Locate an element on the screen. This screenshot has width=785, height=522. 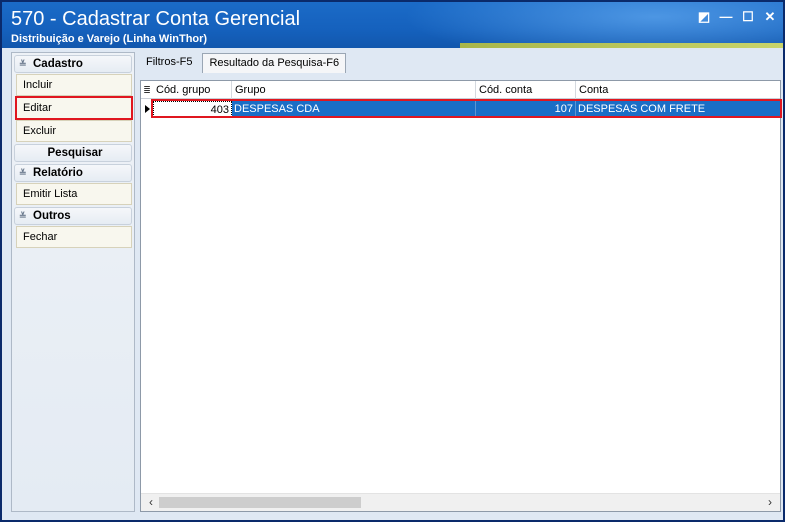
tab-bar: Filtros-F5 Resultado da Pesquisa-F6 is located at coordinates (245, 64).